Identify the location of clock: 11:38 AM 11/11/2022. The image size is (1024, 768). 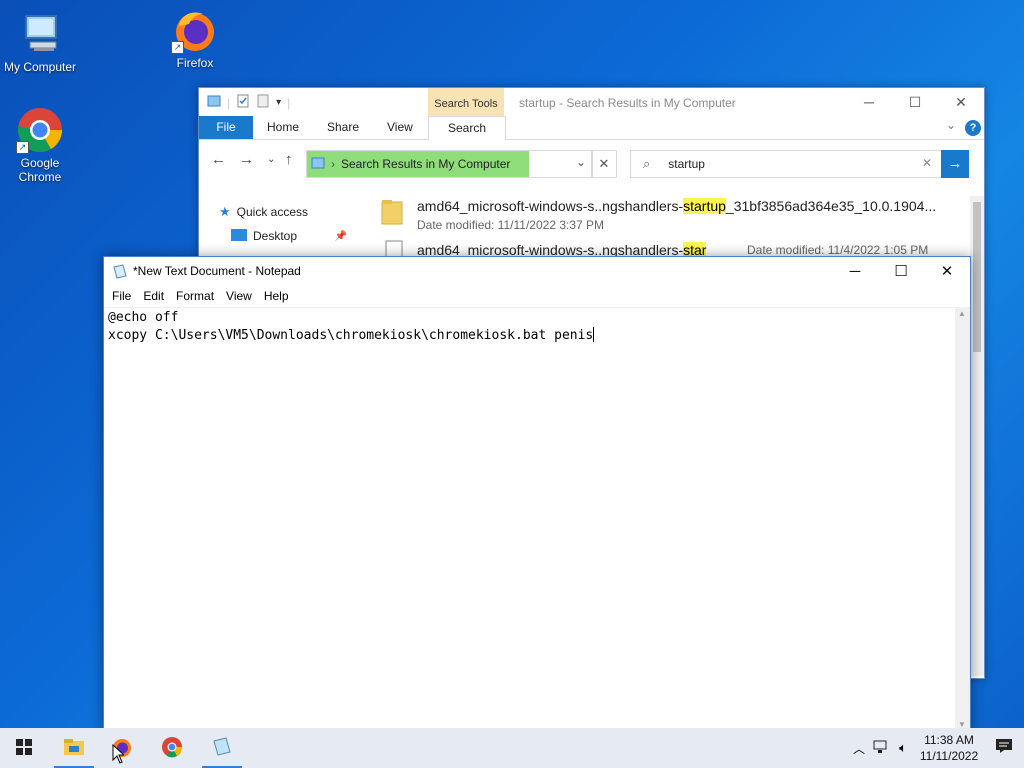
(949, 748).